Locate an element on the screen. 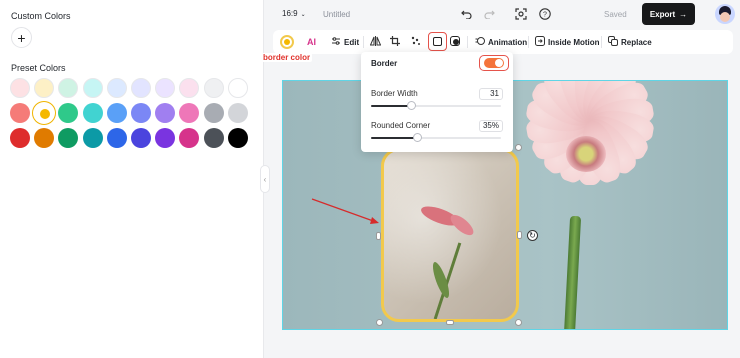 Image resolution: width=740 pixels, height=358 pixels. crop-button is located at coordinates (395, 42).